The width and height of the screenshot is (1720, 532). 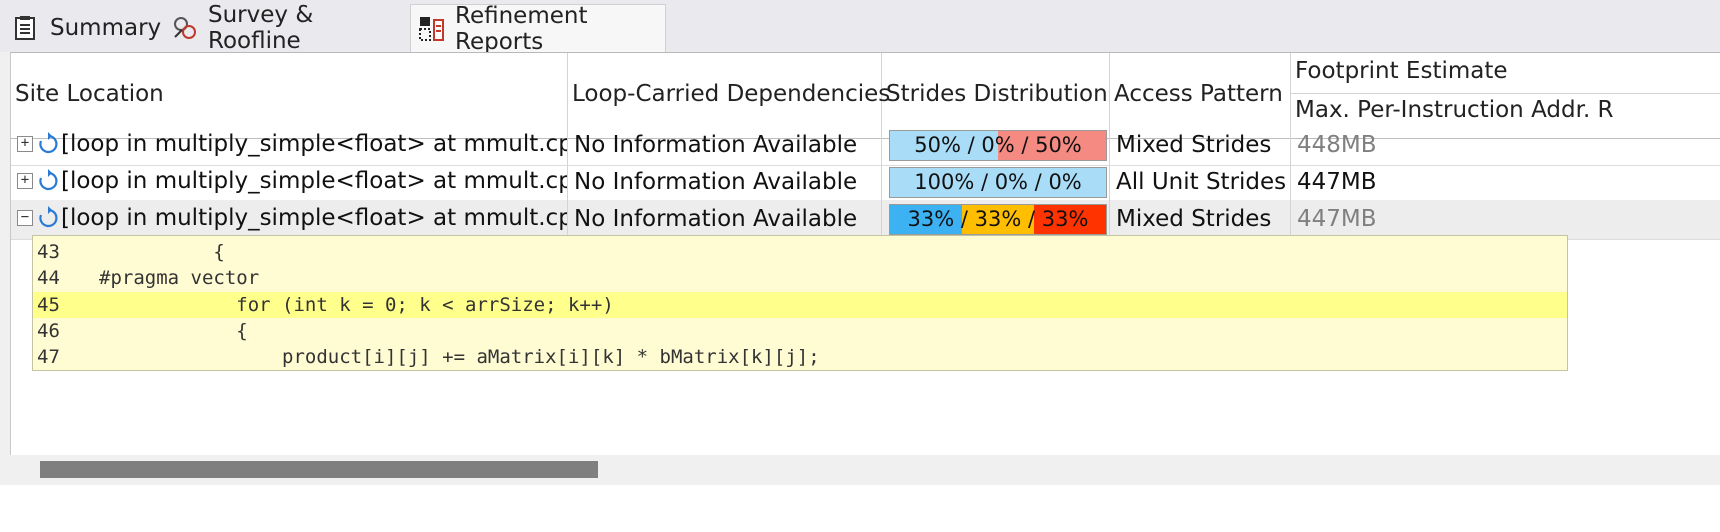 What do you see at coordinates (1454, 110) in the screenshot?
I see `footprint-subheader: Max. Per-Instruction Addr. R` at bounding box center [1454, 110].